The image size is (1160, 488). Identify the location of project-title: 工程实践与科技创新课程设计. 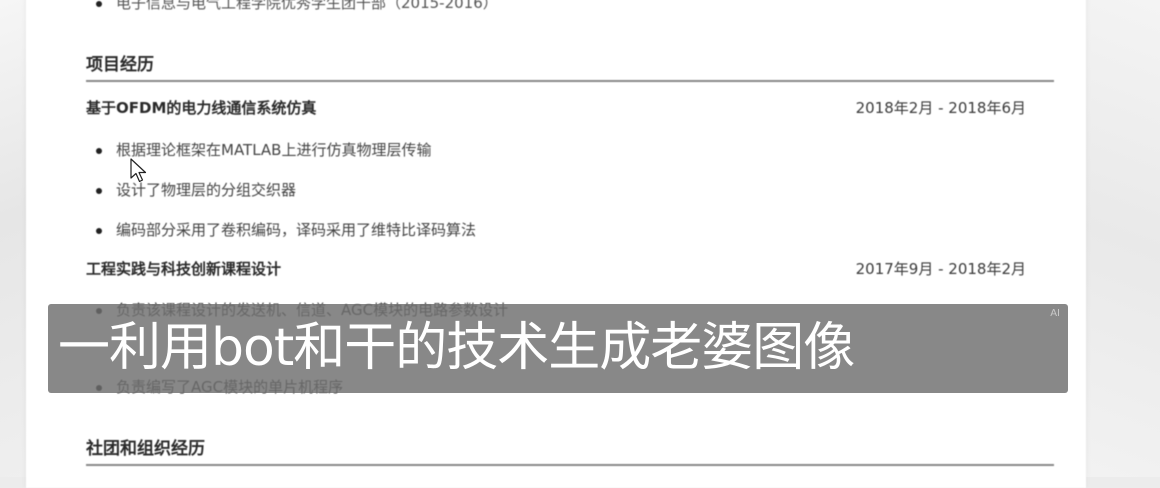
(184, 269).